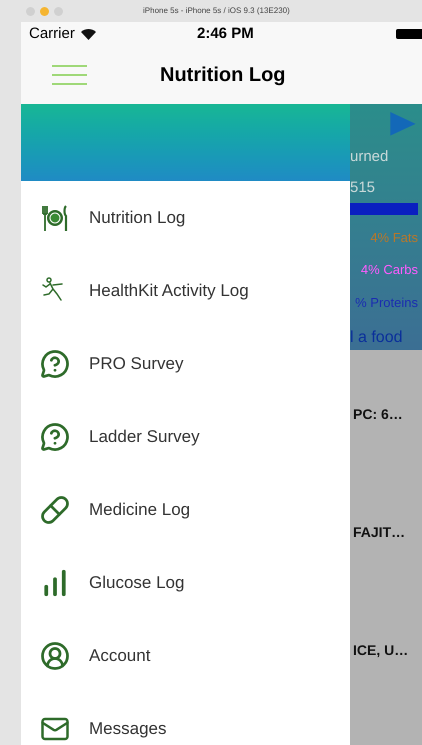  What do you see at coordinates (185, 655) in the screenshot?
I see `drawer-menu-item: Account` at bounding box center [185, 655].